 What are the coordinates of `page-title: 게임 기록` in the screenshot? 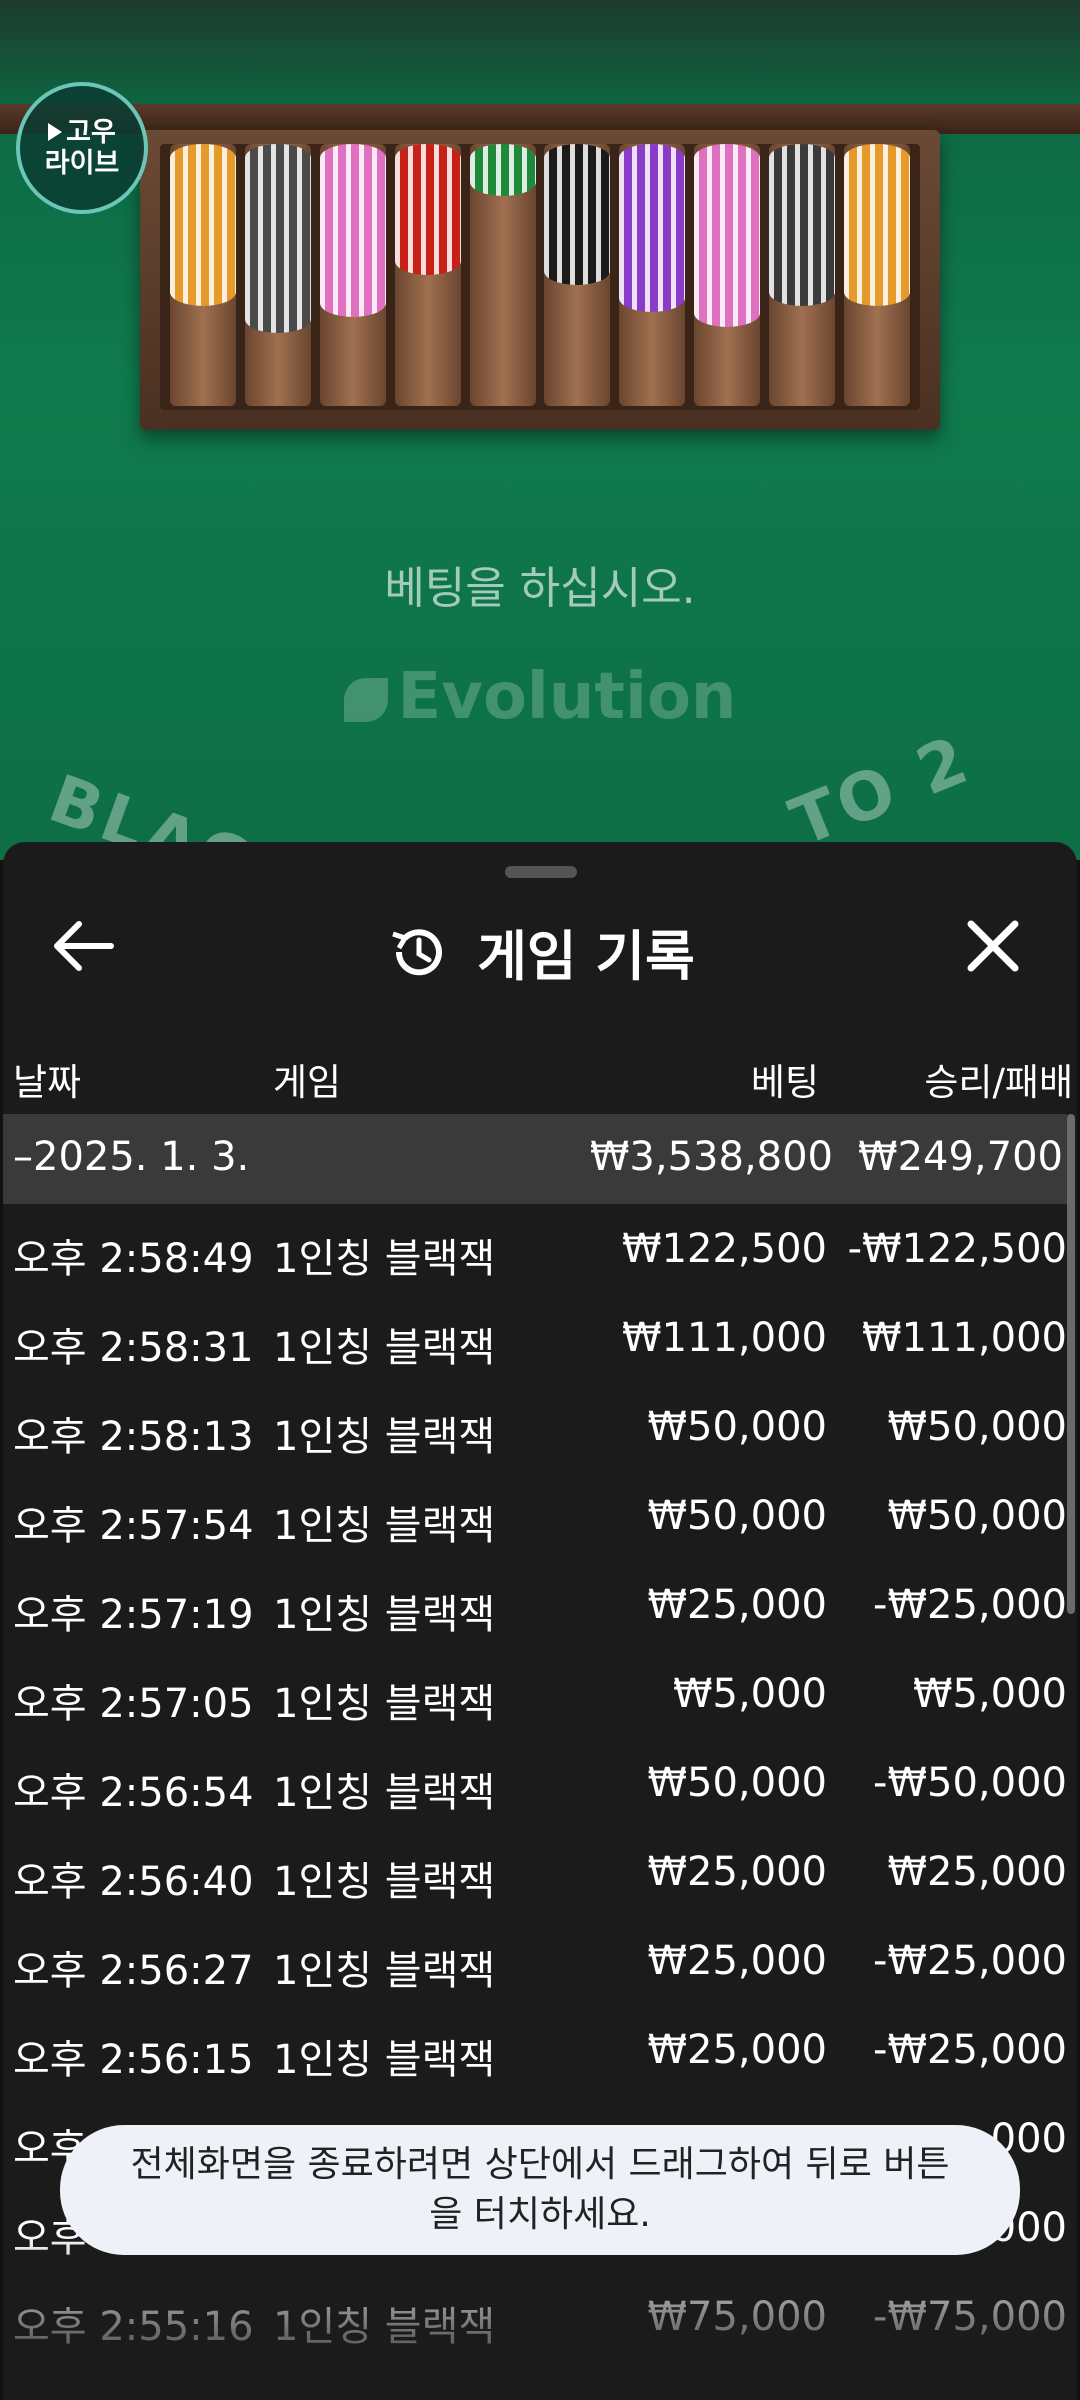 It's located at (586, 956).